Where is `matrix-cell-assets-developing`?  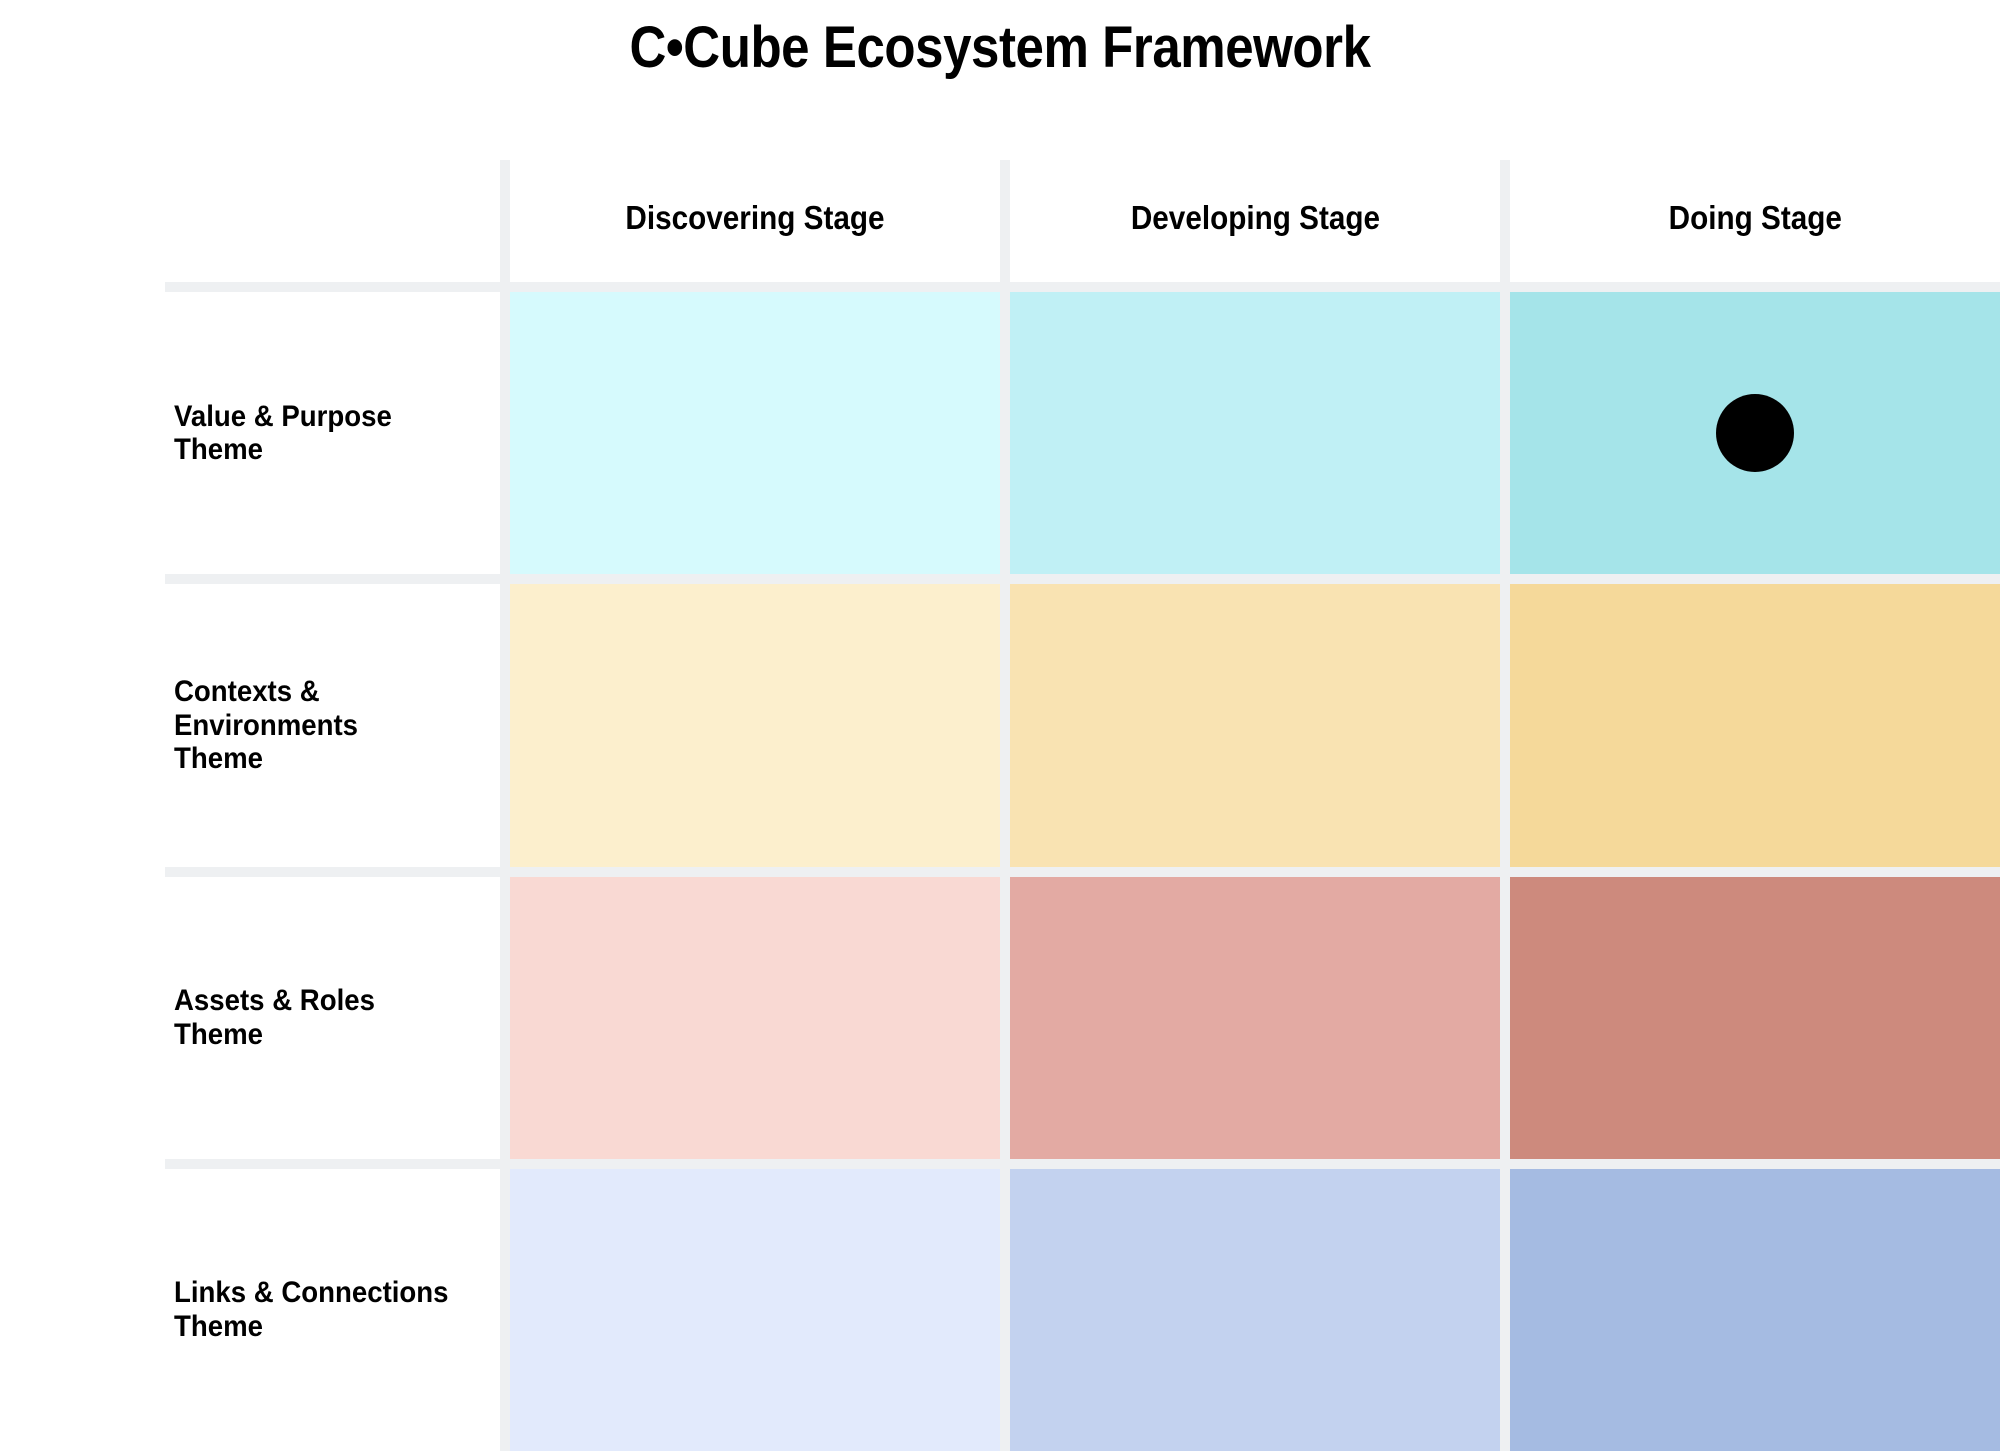 matrix-cell-assets-developing is located at coordinates (1255, 1017).